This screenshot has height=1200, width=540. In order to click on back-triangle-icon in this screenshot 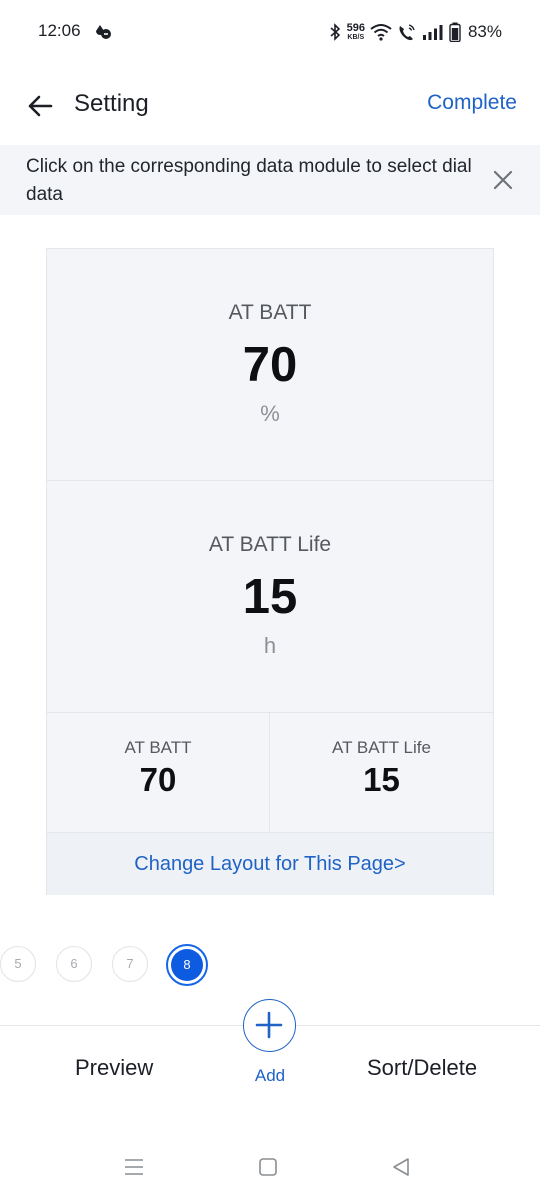, I will do `click(401, 1167)`.